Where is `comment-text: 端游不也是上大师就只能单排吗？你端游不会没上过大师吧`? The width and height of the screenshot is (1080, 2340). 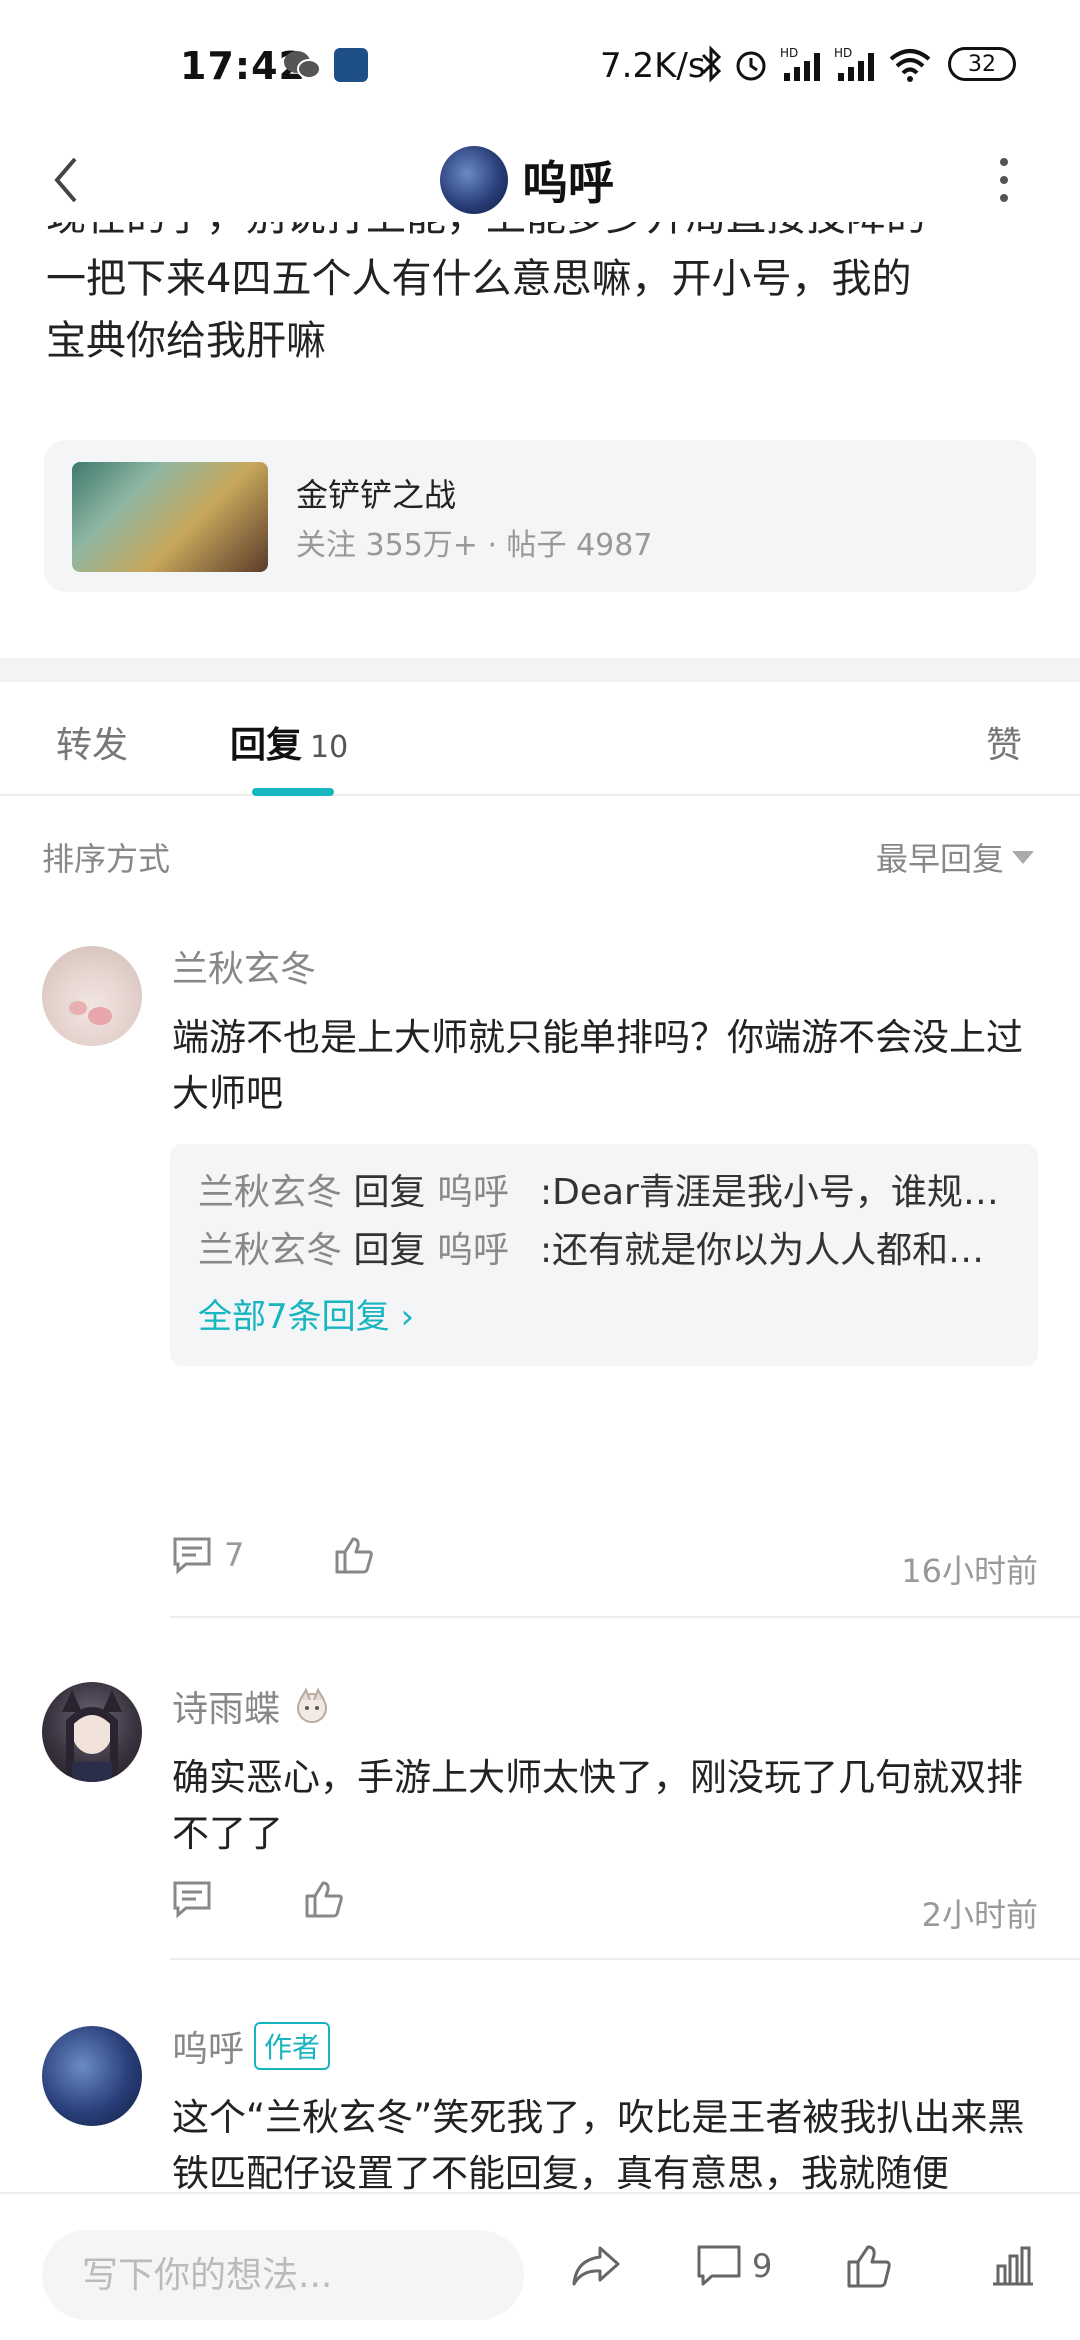
comment-text: 端游不也是上大师就只能单排吗？你端游不会没上过大师吧 is located at coordinates (597, 1065).